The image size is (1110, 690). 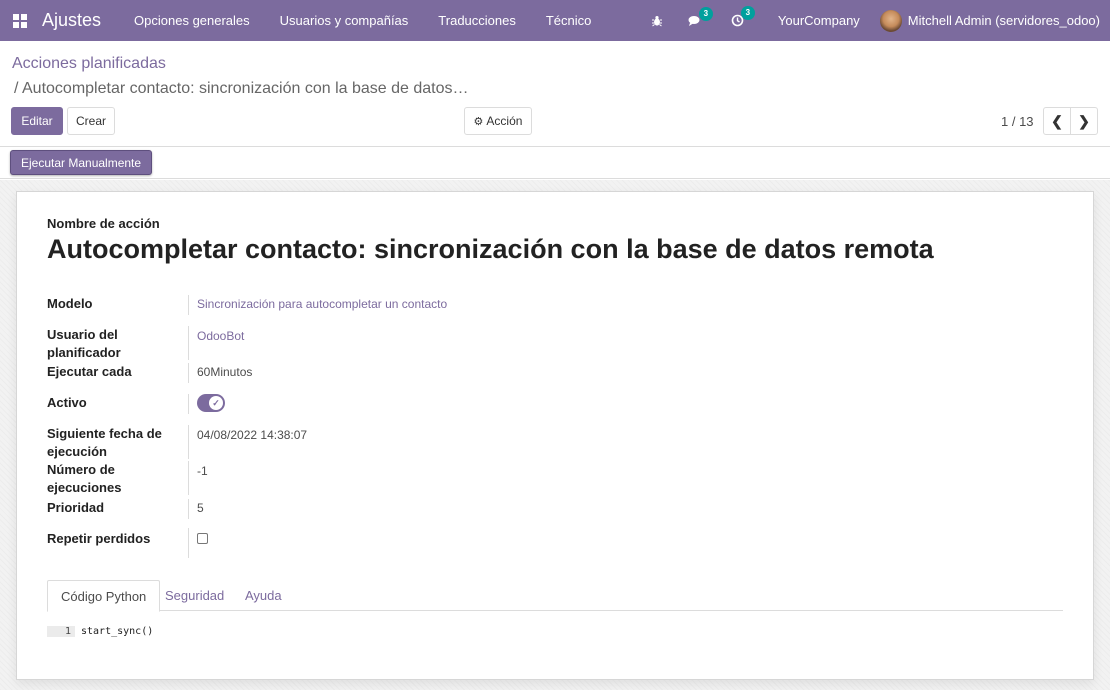 I want to click on interval-value: 60Minutos, so click(x=225, y=372).